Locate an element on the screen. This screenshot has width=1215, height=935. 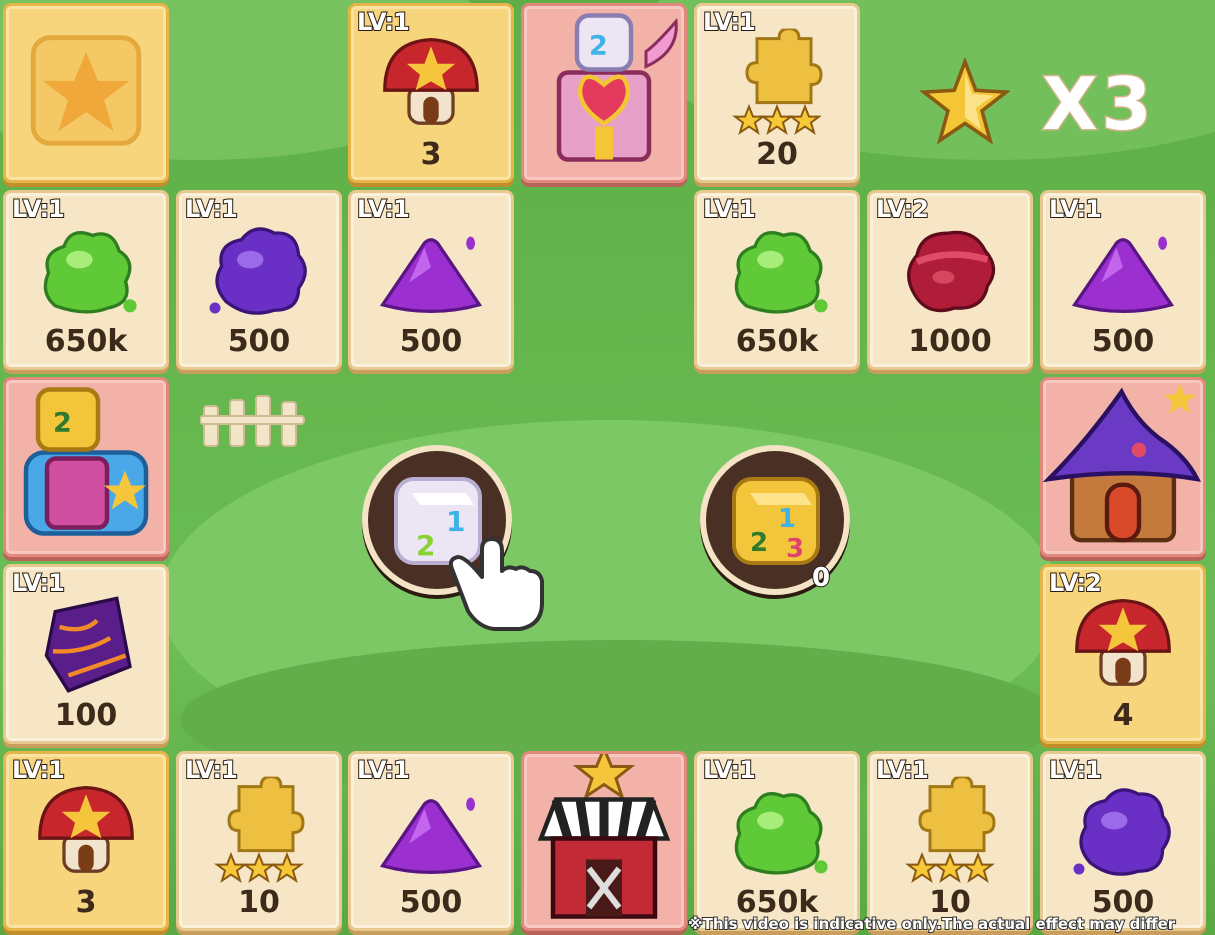
tile-puzzle-bottom-2: LV:1 10 is located at coordinates (950, 841).